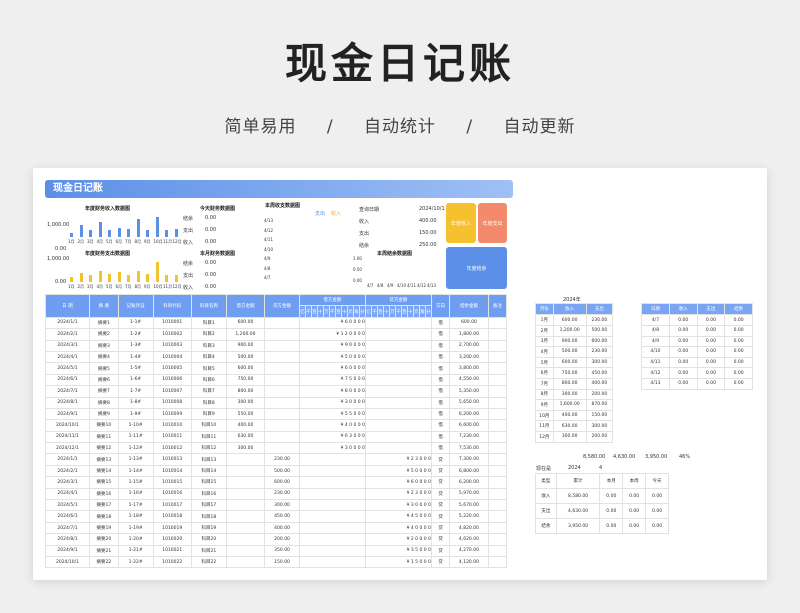 The image size is (800, 613). Describe the element at coordinates (104, 425) in the screenshot. I see `table-cell: 摘要10` at that location.